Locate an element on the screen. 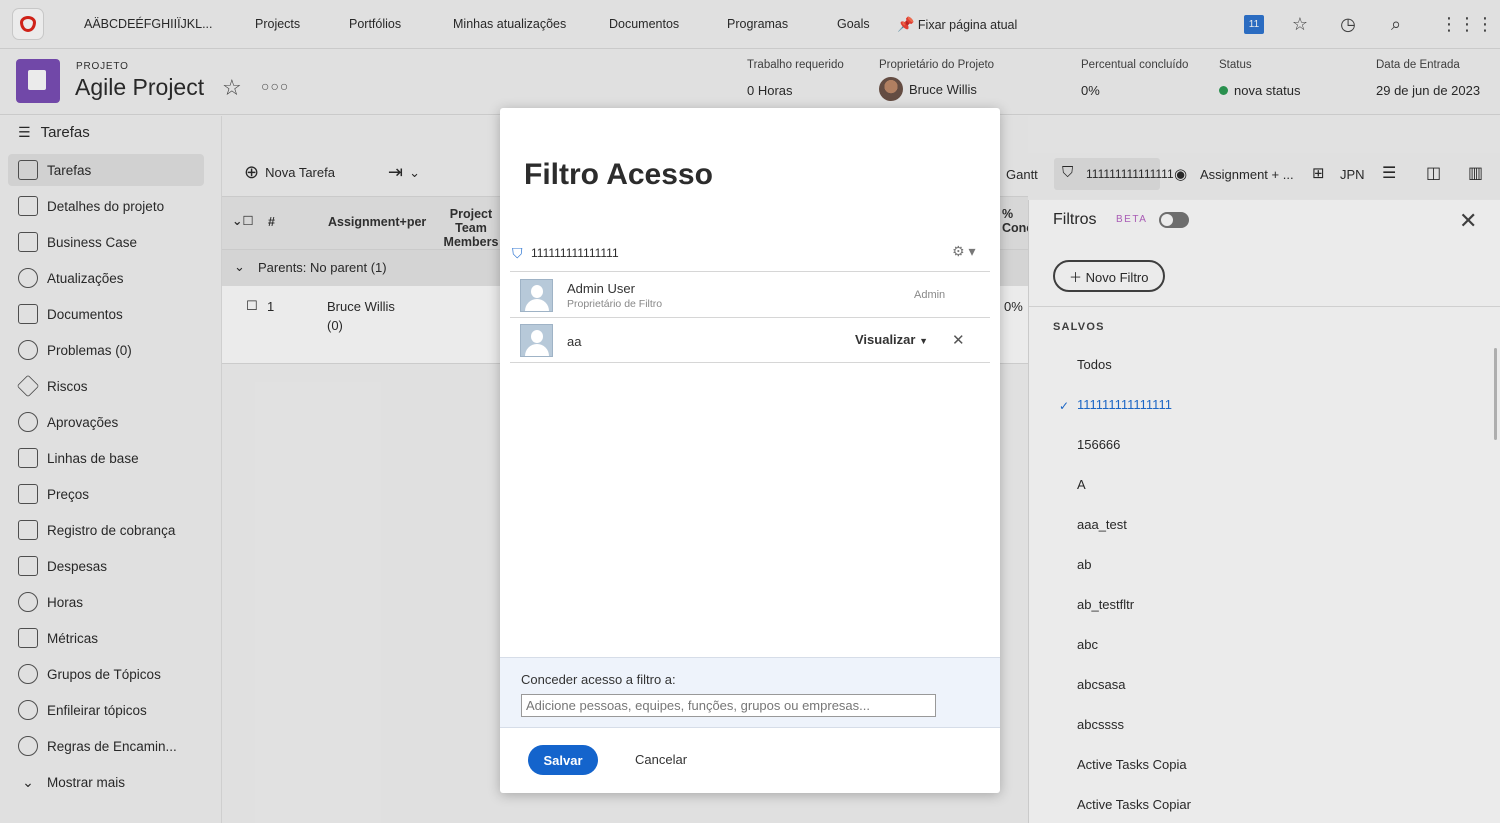 The image size is (1500, 823). access-row-owner: Admin User Proprietário de Filtro Admin is located at coordinates (750, 295).